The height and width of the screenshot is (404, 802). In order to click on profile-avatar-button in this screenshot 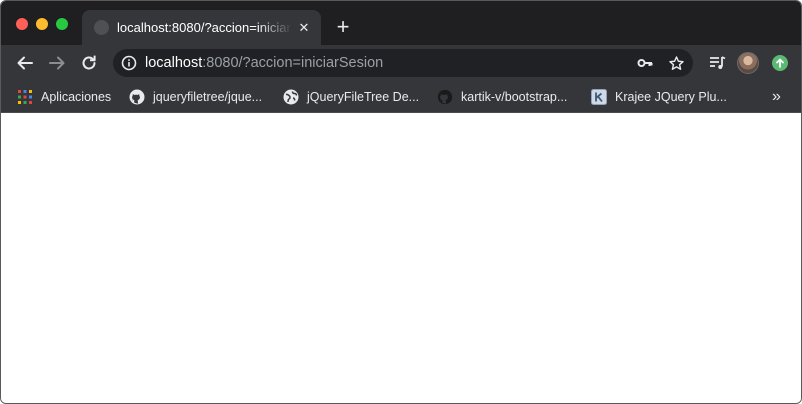, I will do `click(748, 63)`.